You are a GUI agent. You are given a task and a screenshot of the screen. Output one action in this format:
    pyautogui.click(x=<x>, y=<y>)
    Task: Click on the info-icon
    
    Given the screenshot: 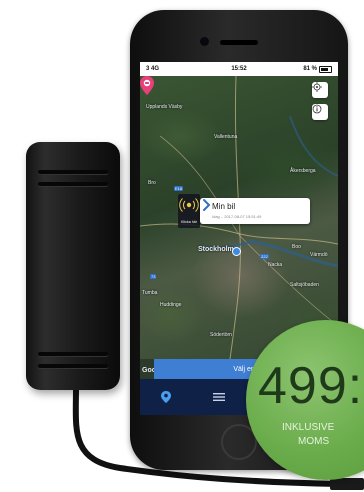 What is the action you would take?
    pyautogui.click(x=317, y=109)
    